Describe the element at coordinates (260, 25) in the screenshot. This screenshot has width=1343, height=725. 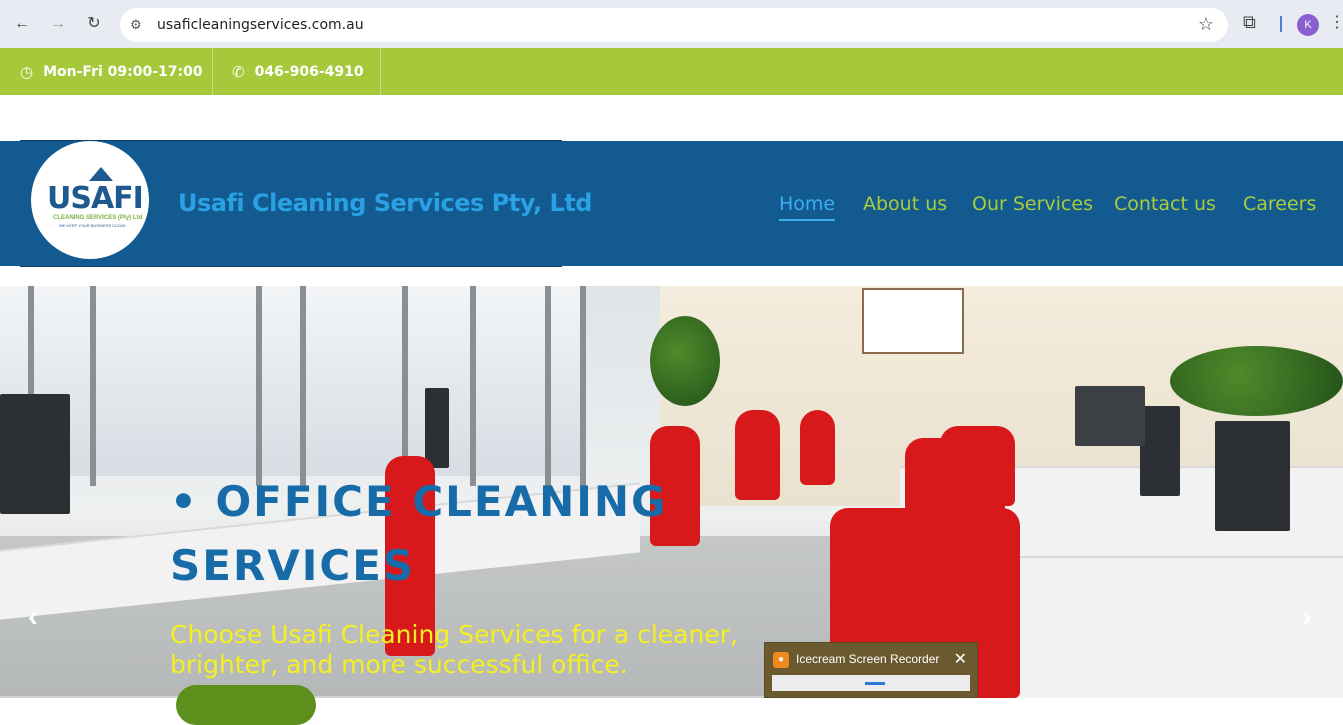
I see `url-text: usaficleaningservices.com.au` at that location.